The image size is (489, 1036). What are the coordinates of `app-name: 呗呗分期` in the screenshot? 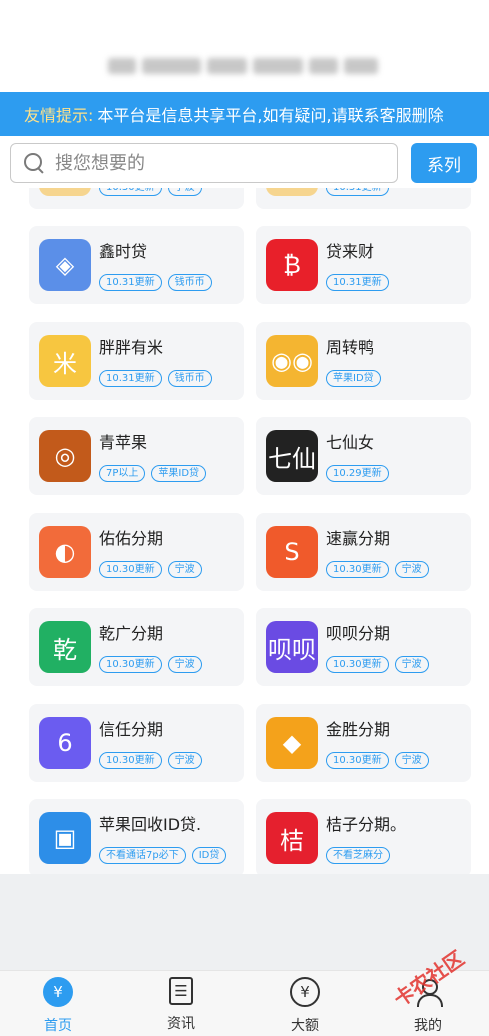 It's located at (358, 633).